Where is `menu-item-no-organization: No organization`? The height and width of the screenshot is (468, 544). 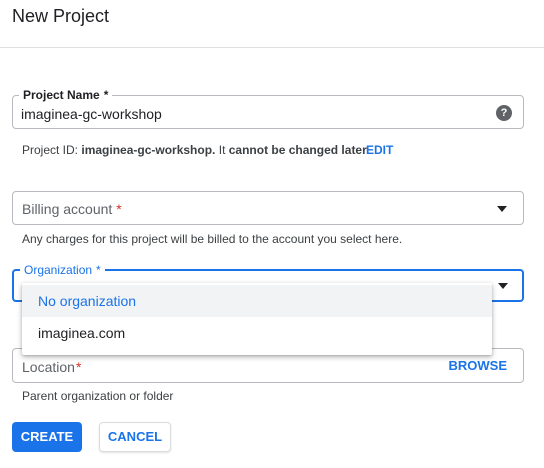
menu-item-no-organization: No organization is located at coordinates (257, 301).